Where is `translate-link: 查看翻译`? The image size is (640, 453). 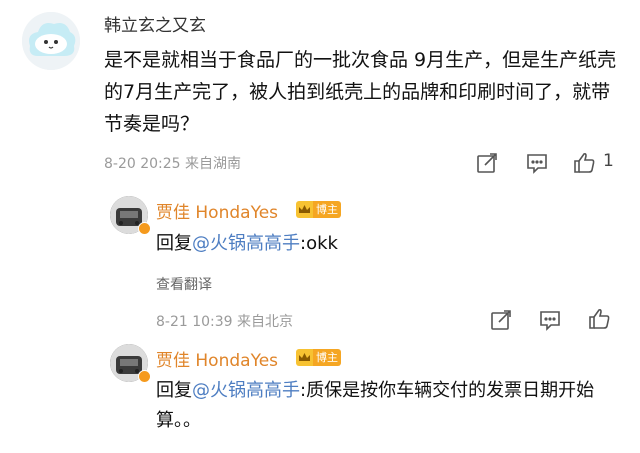
translate-link: 查看翻译 is located at coordinates (184, 284).